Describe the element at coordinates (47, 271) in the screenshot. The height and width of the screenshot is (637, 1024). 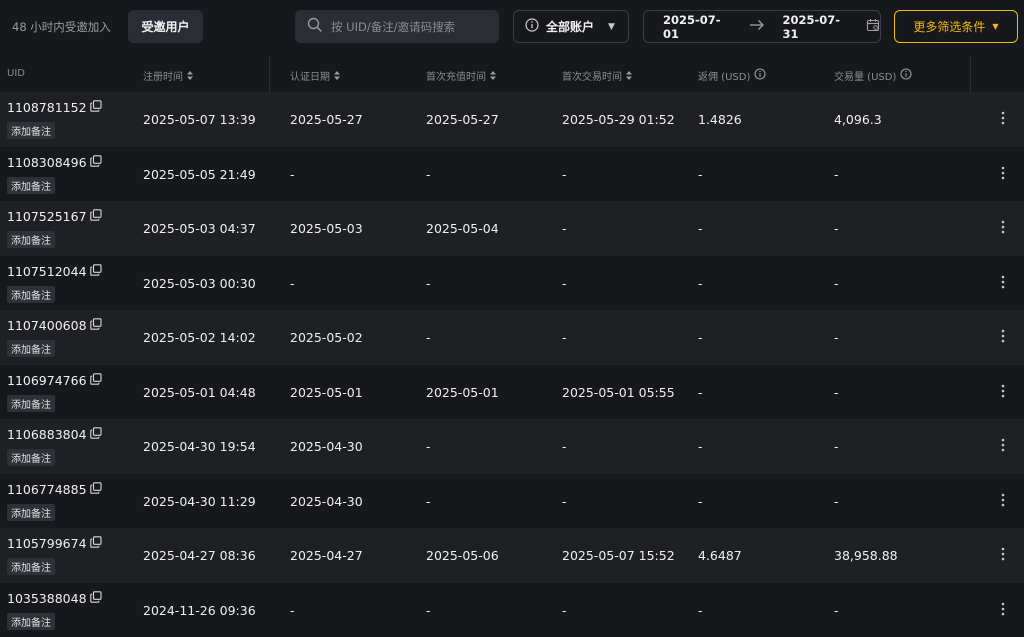
I see `uid-value: 1107512044` at that location.